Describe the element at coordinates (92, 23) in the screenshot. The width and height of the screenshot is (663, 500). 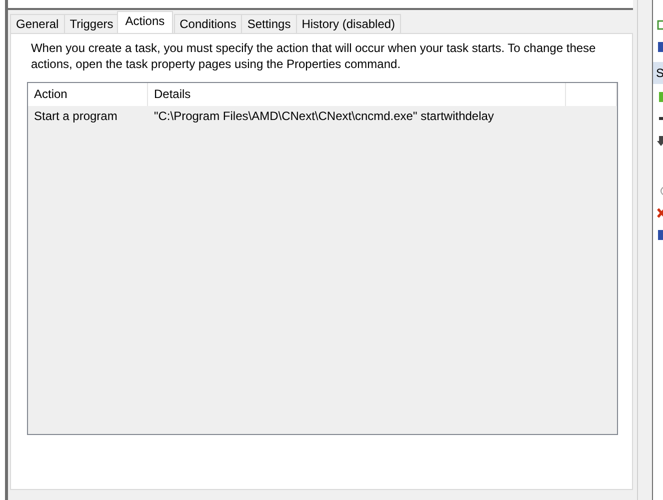
I see `tab: Triggers` at that location.